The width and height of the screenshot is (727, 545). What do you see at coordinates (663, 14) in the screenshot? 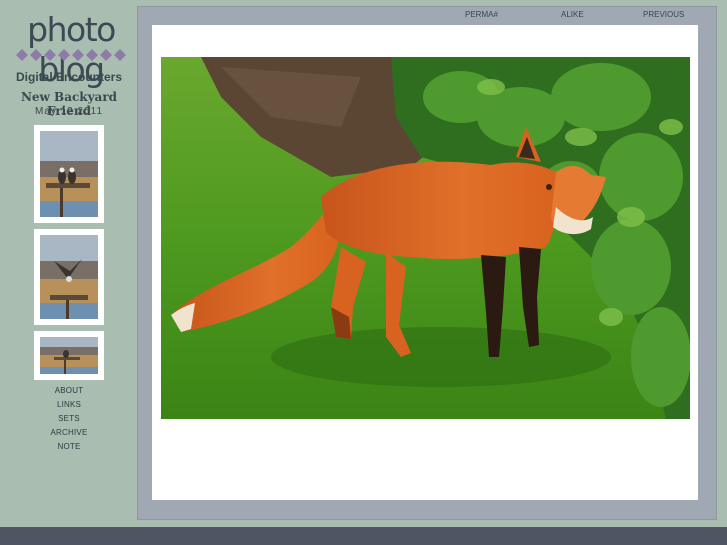
I see `nav-previous: PREVIOUS` at bounding box center [663, 14].